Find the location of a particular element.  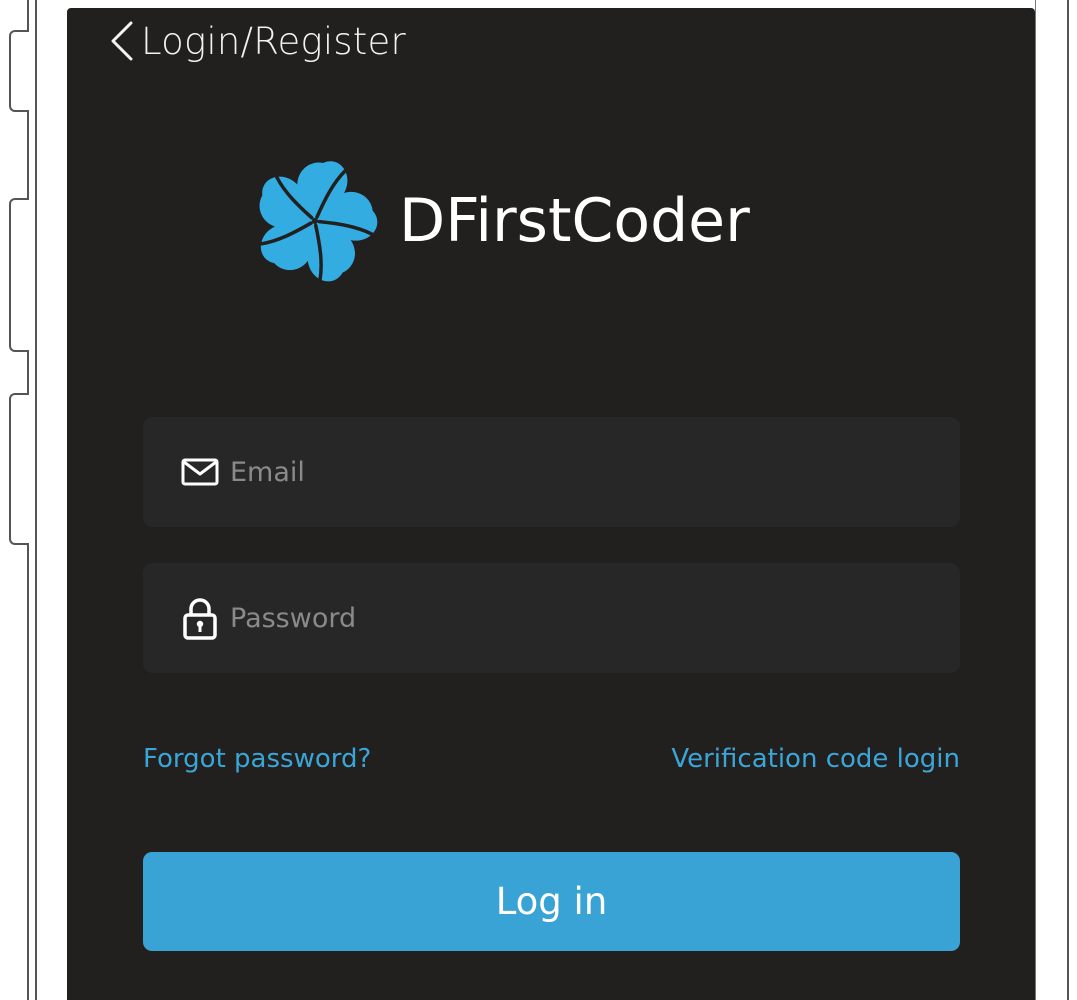

auth-links: Forgot password? Verification code login is located at coordinates (551, 759).